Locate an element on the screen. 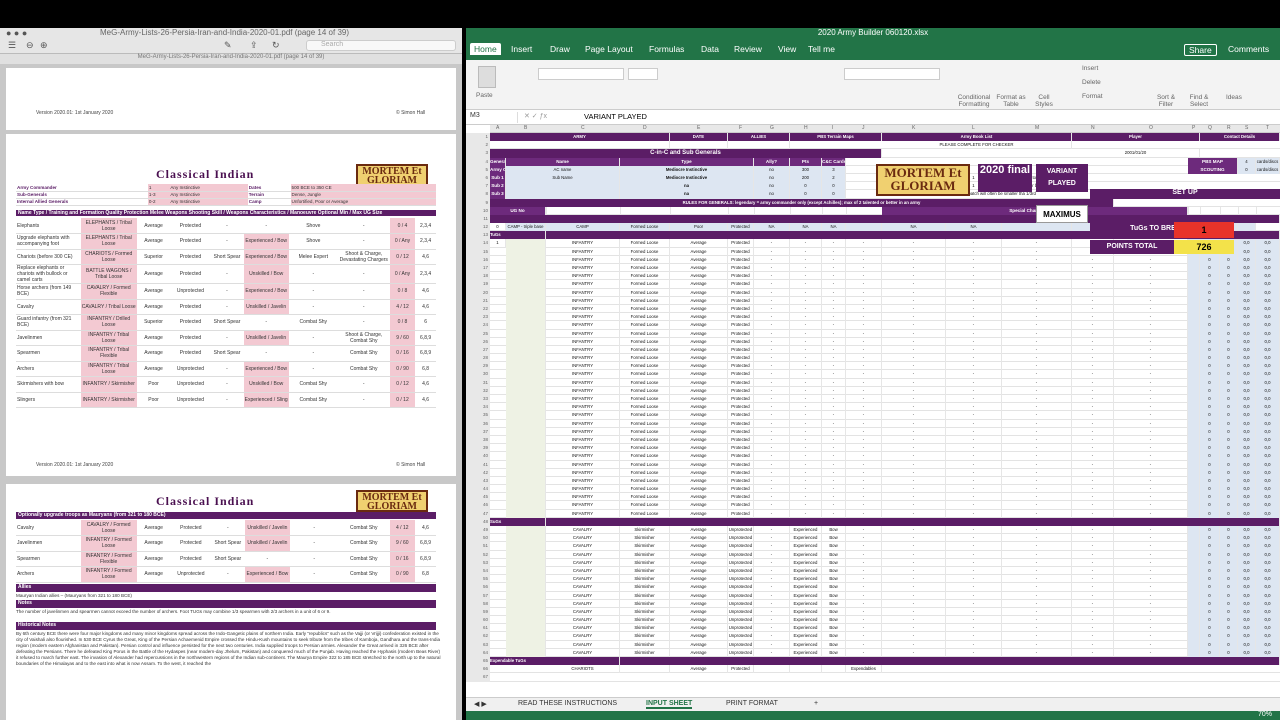 The image size is (1280, 720). clipboard-icon is located at coordinates (487, 77).